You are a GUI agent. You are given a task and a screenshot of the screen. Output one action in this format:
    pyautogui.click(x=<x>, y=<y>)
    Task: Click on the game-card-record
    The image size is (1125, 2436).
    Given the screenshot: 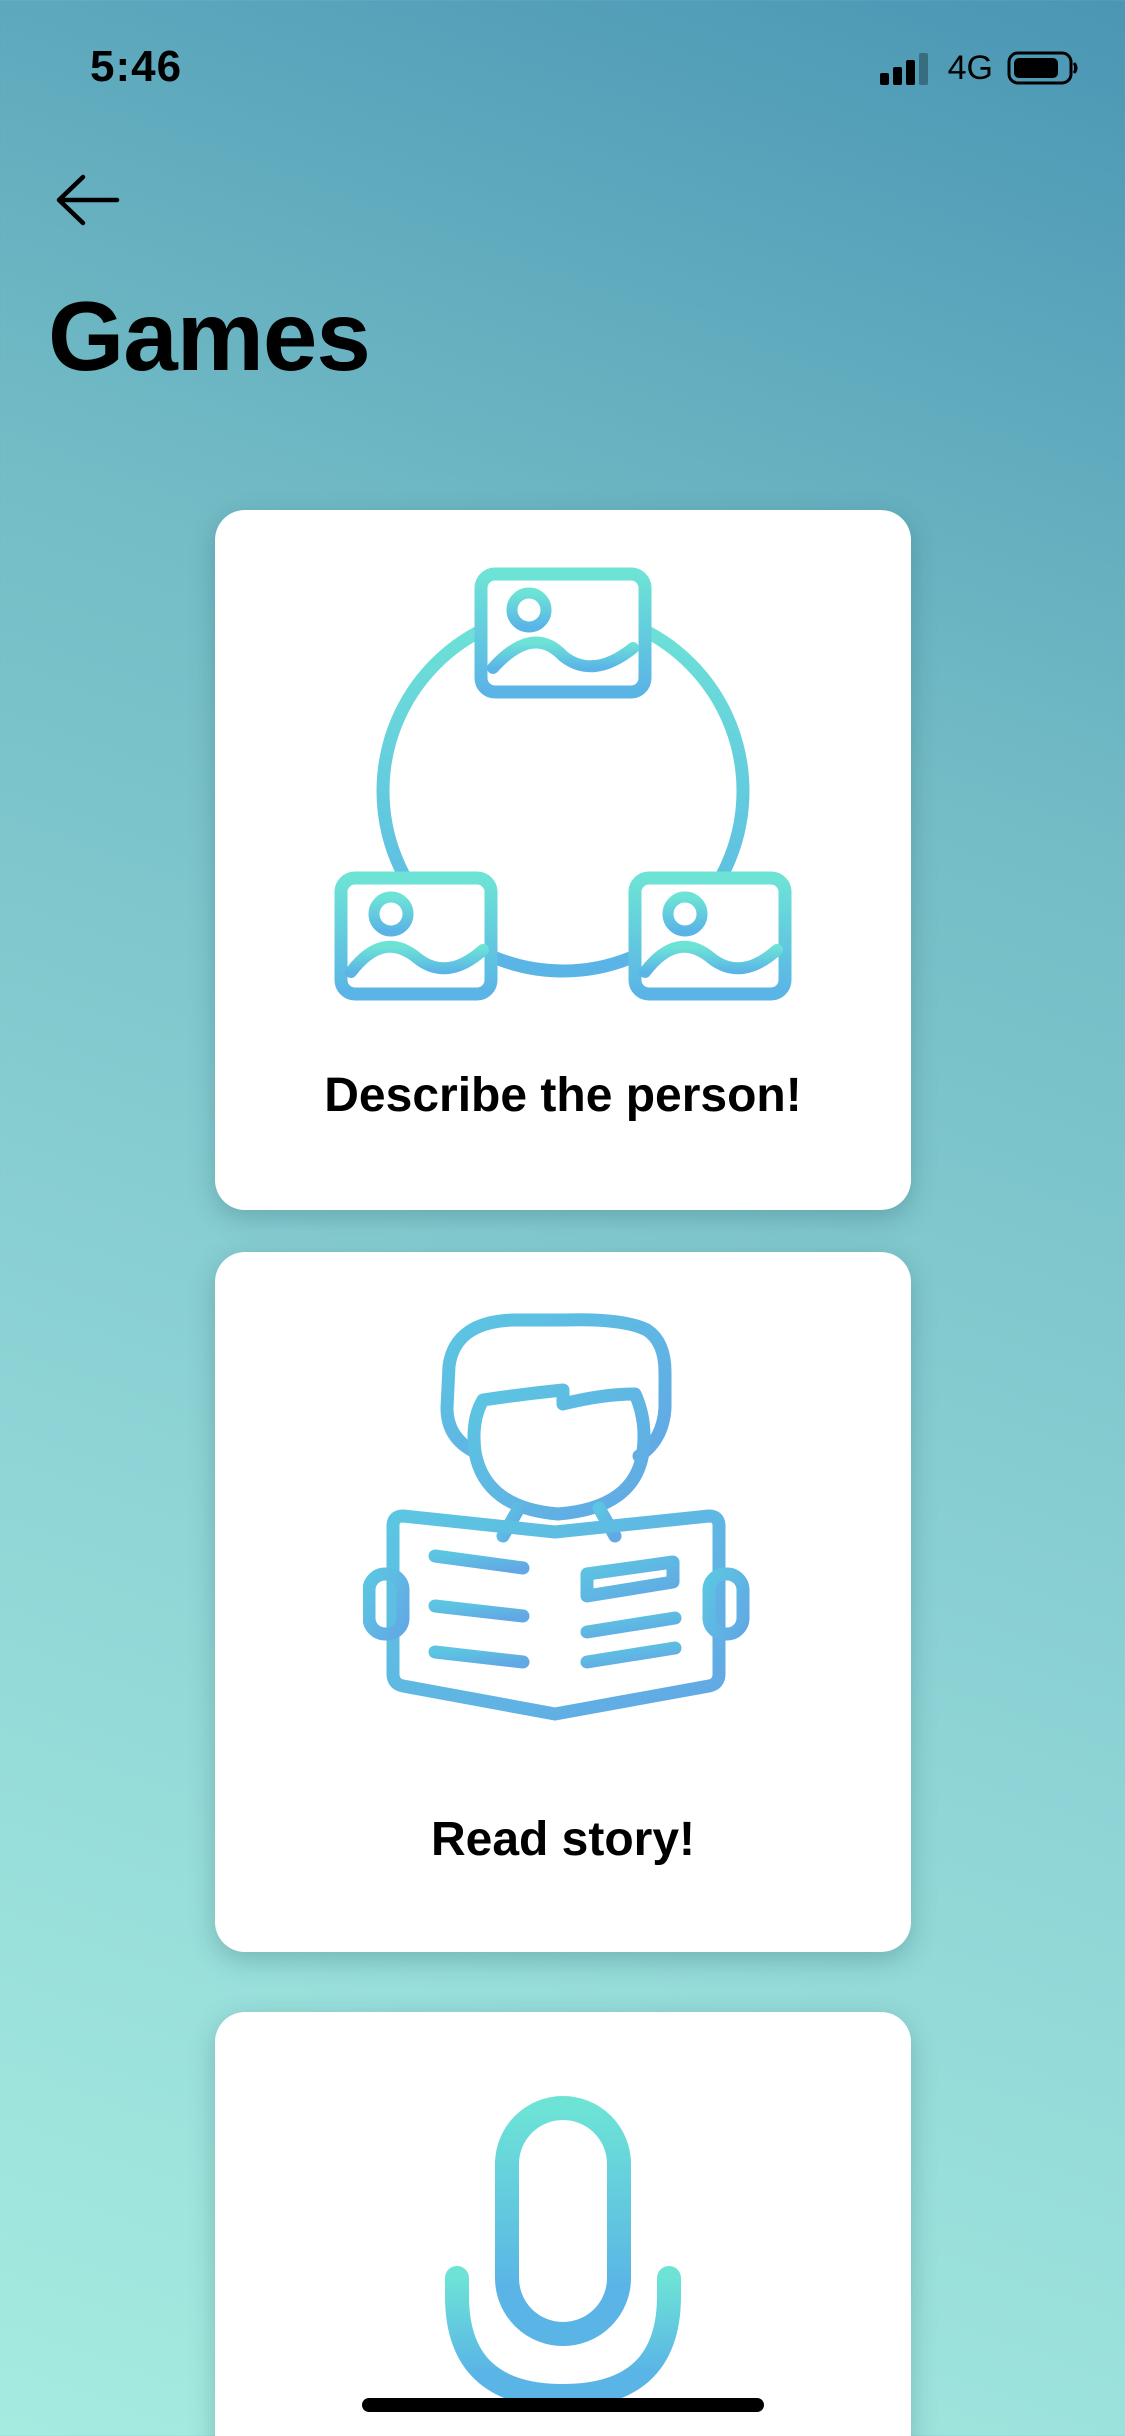 What is the action you would take?
    pyautogui.click(x=563, y=2224)
    